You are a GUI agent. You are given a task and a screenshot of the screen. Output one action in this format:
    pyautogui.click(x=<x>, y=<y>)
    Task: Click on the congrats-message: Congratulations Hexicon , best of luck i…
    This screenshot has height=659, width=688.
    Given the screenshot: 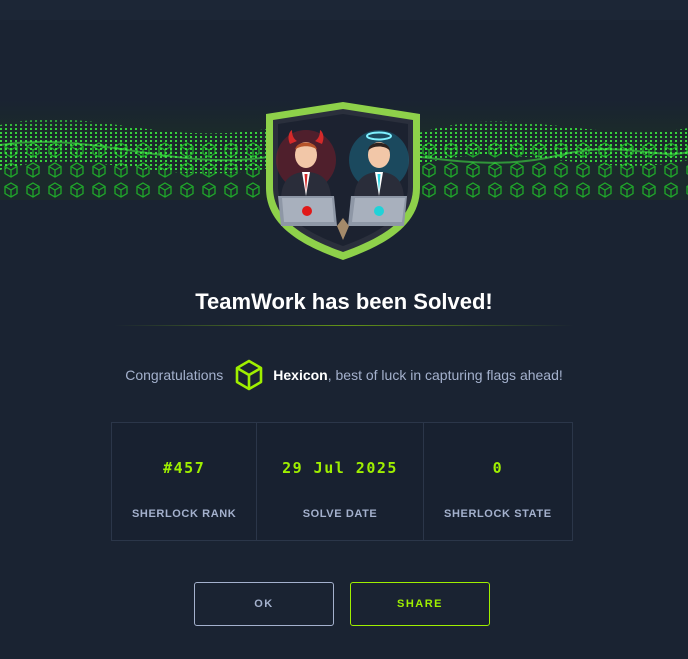 What is the action you would take?
    pyautogui.click(x=344, y=375)
    